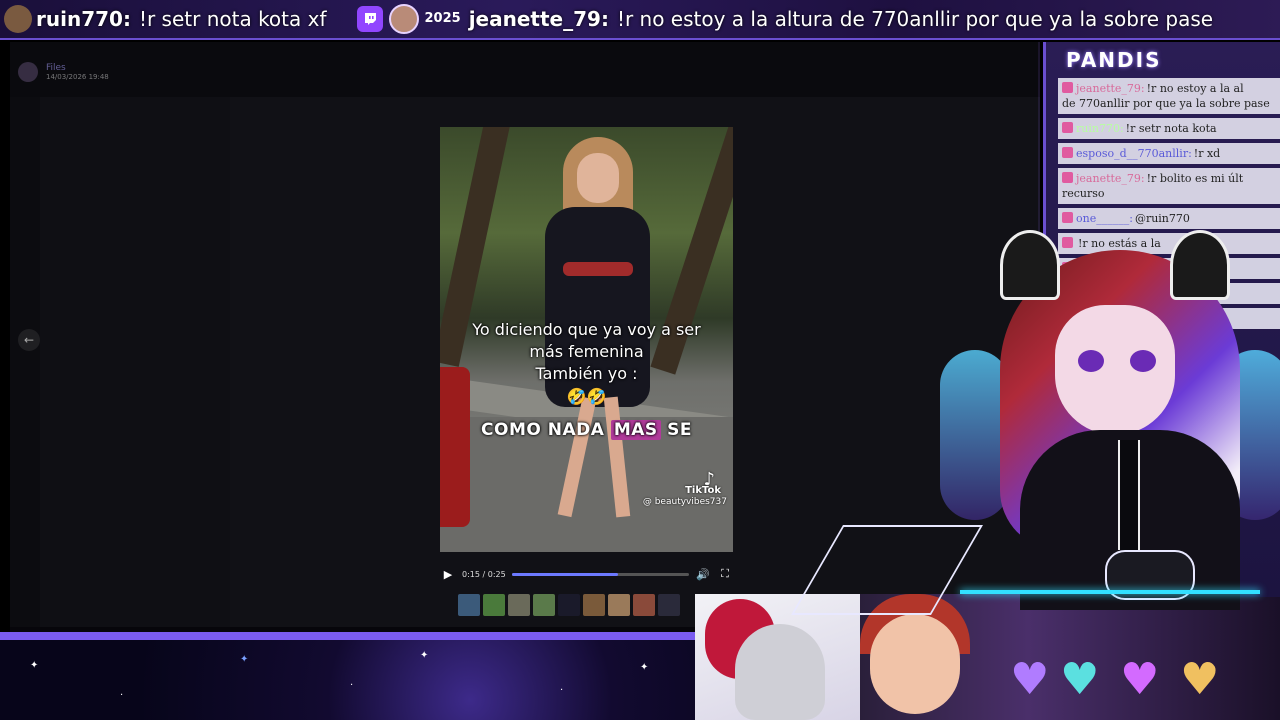 The image size is (1280, 720). I want to click on laughing-emoji-icon: 🤣🤣, so click(586, 396).